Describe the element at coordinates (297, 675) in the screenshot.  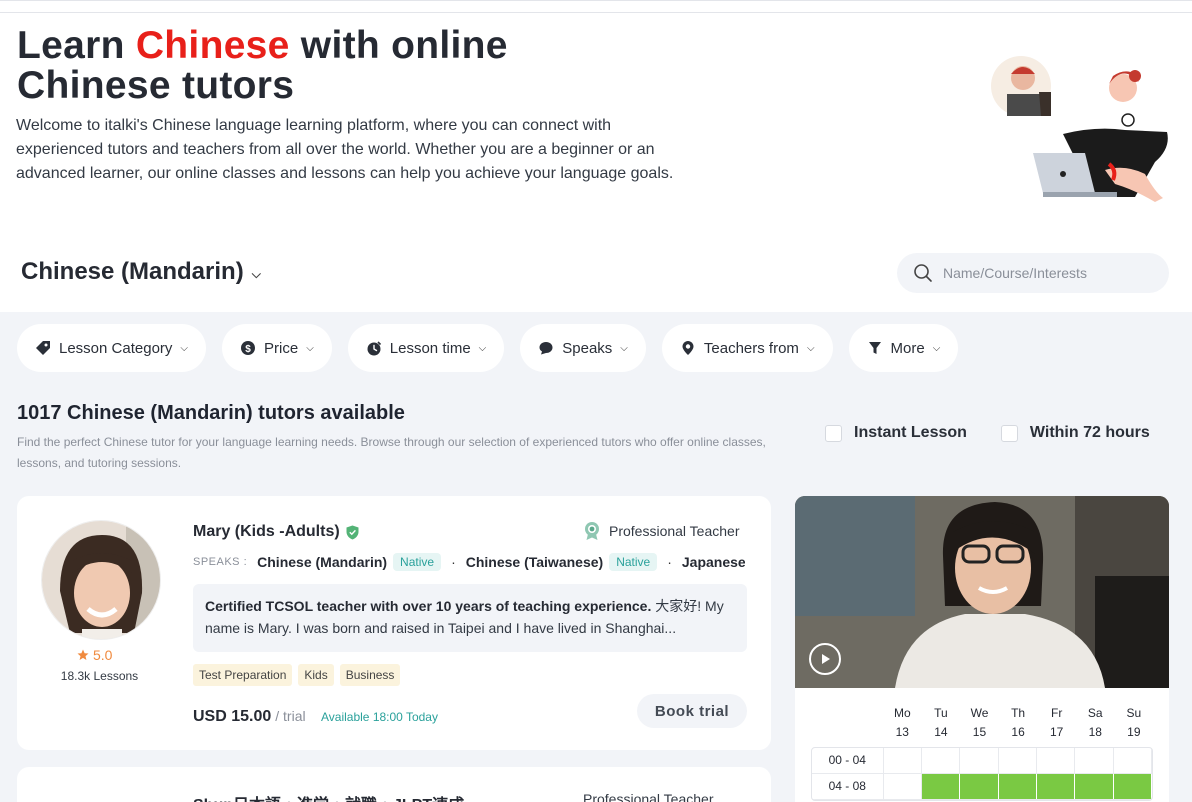
I see `tutor-tags: Test Preparation Kids Business` at that location.